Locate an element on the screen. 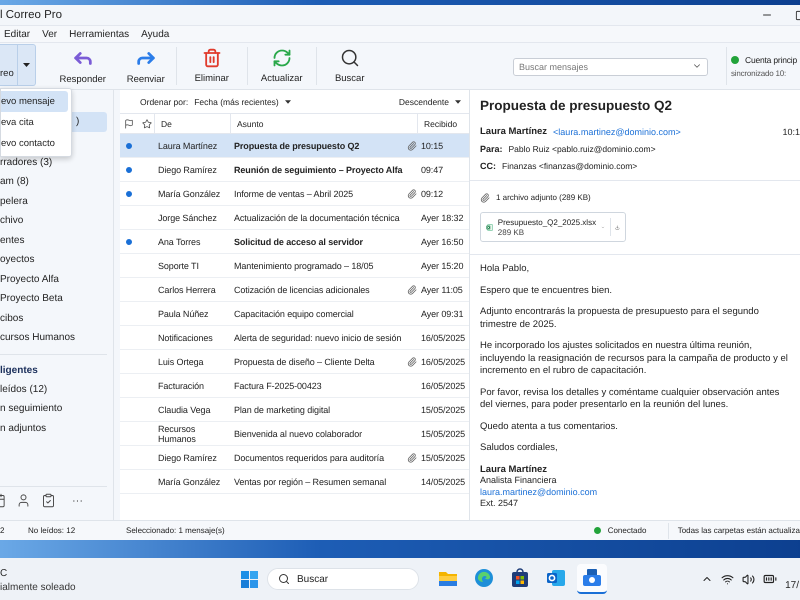 The width and height of the screenshot is (800, 600). taskbar-app is located at coordinates (592, 579).